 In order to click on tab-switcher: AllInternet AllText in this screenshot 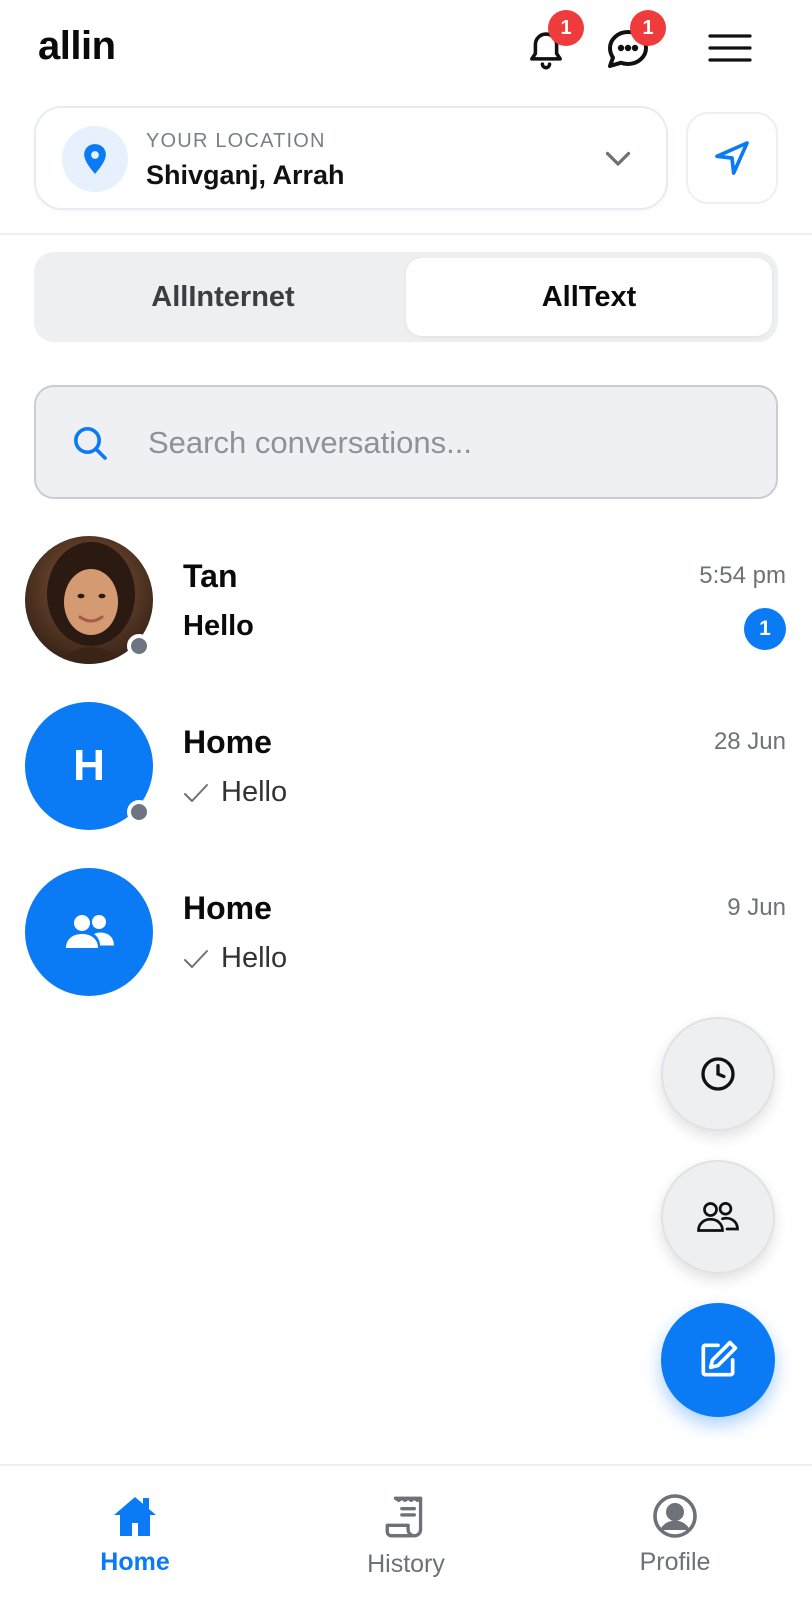, I will do `click(406, 297)`.